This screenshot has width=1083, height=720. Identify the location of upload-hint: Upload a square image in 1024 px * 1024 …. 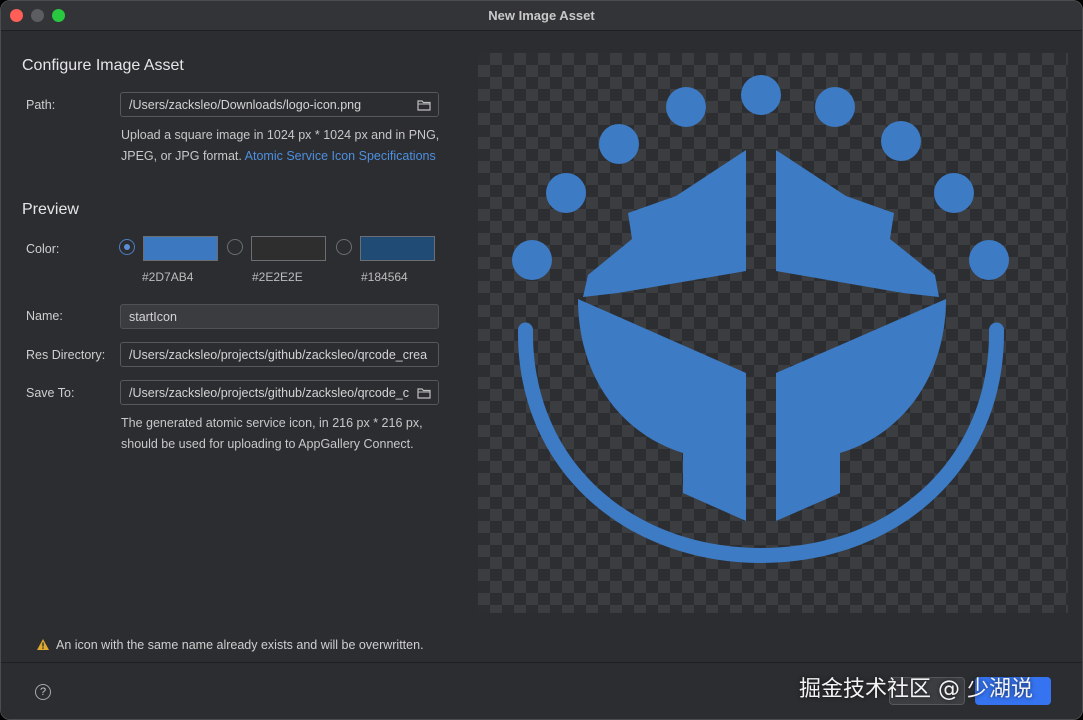
(280, 146).